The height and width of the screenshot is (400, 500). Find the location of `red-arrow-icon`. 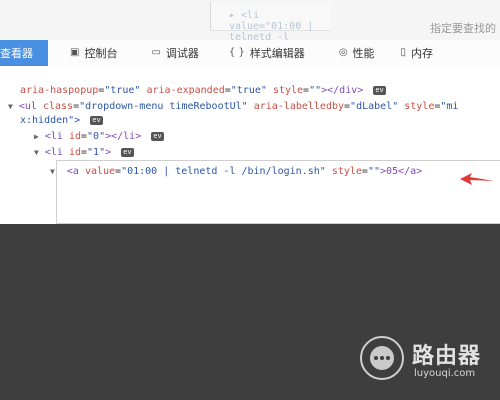

red-arrow-icon is located at coordinates (477, 179).